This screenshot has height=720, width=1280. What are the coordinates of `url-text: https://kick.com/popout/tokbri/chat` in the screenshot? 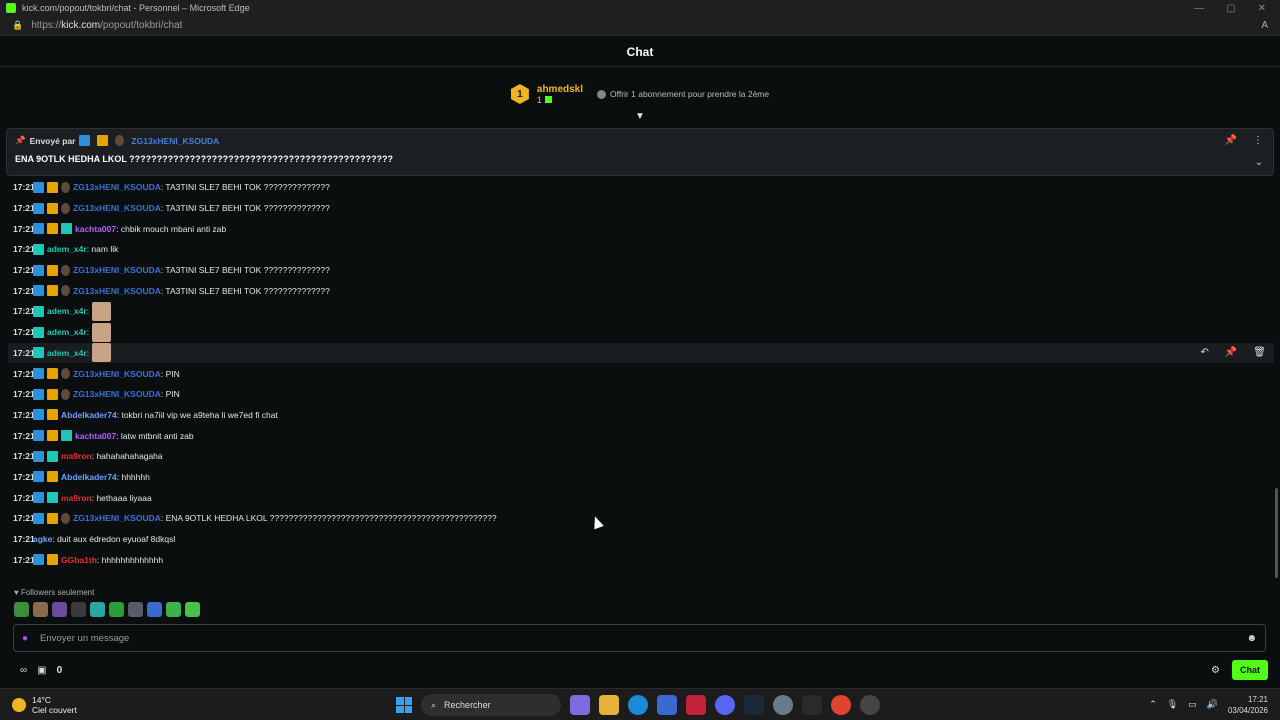 It's located at (106, 25).